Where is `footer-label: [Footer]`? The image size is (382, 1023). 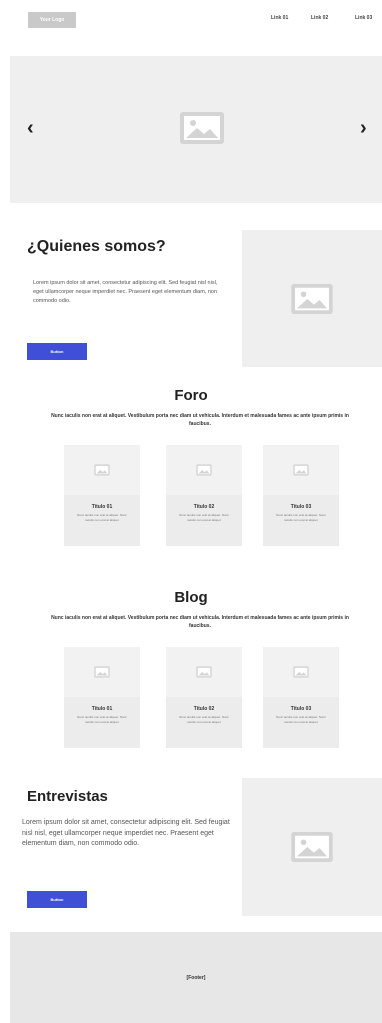
footer-label: [Footer] is located at coordinates (196, 977).